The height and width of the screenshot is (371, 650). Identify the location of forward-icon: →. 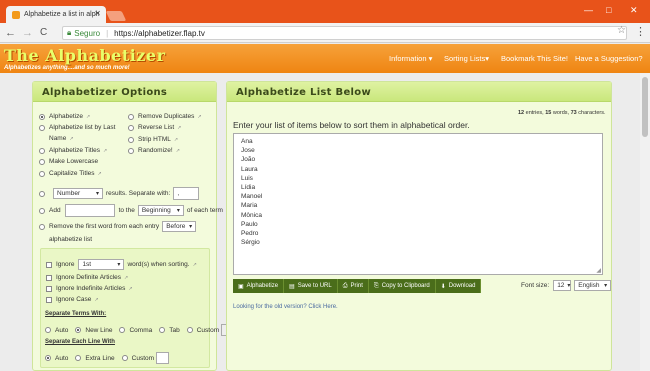
(27, 33).